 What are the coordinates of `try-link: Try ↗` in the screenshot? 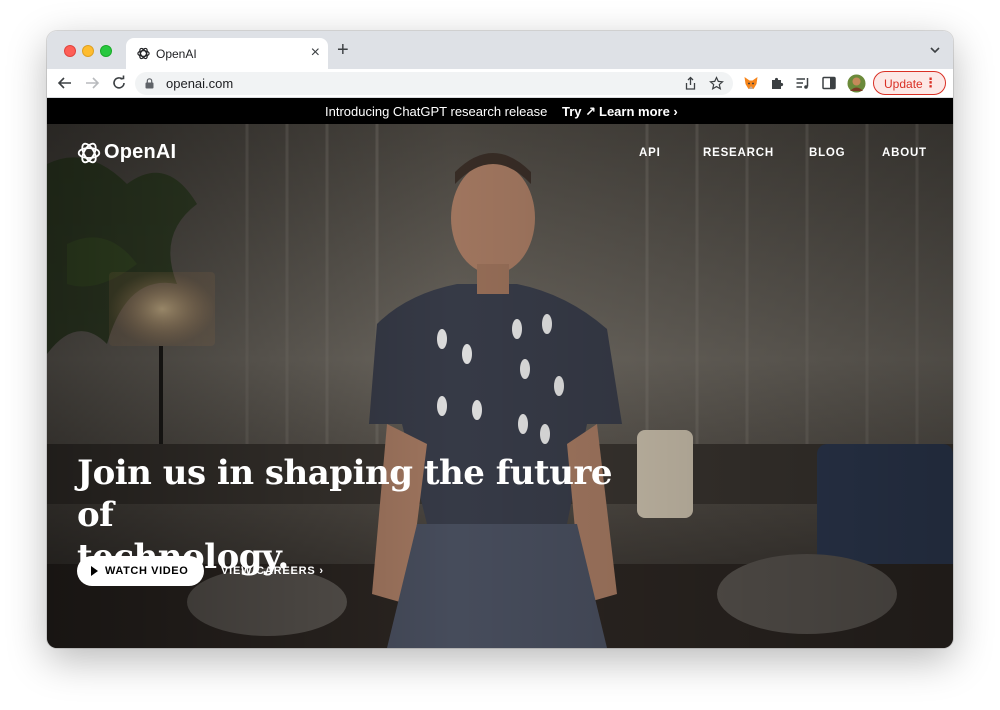 It's located at (579, 112).